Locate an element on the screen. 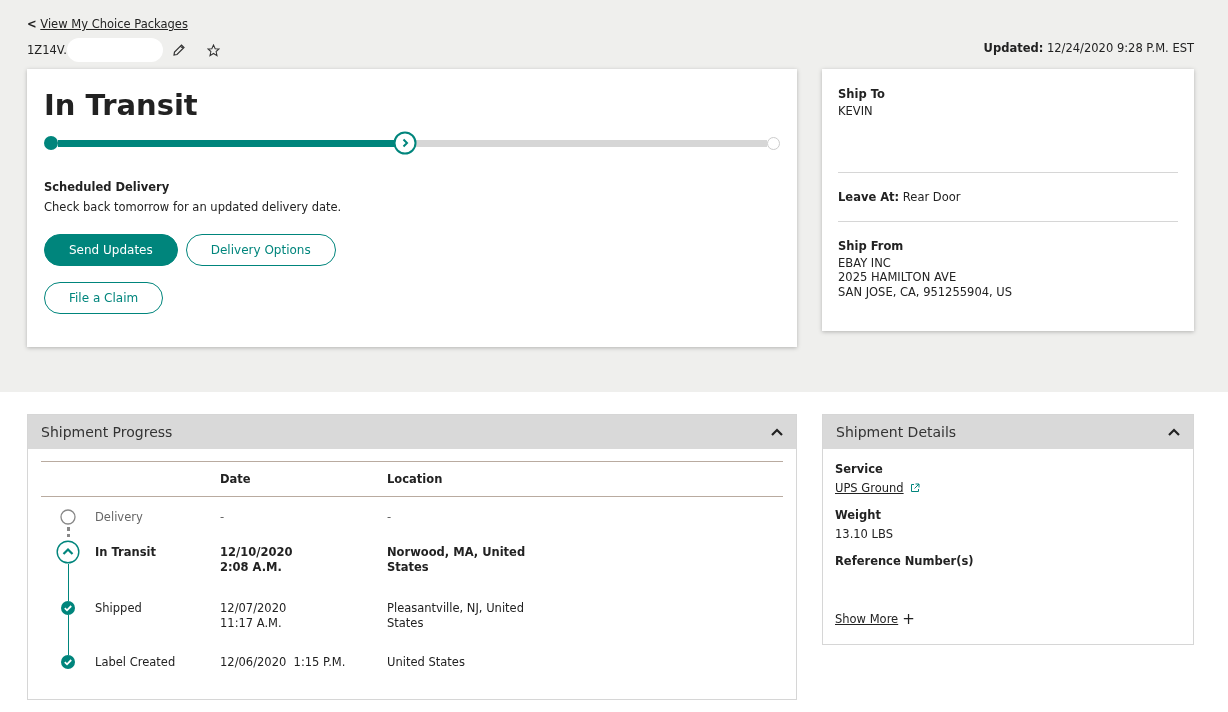  panel-title: Shipment Progress is located at coordinates (107, 432).